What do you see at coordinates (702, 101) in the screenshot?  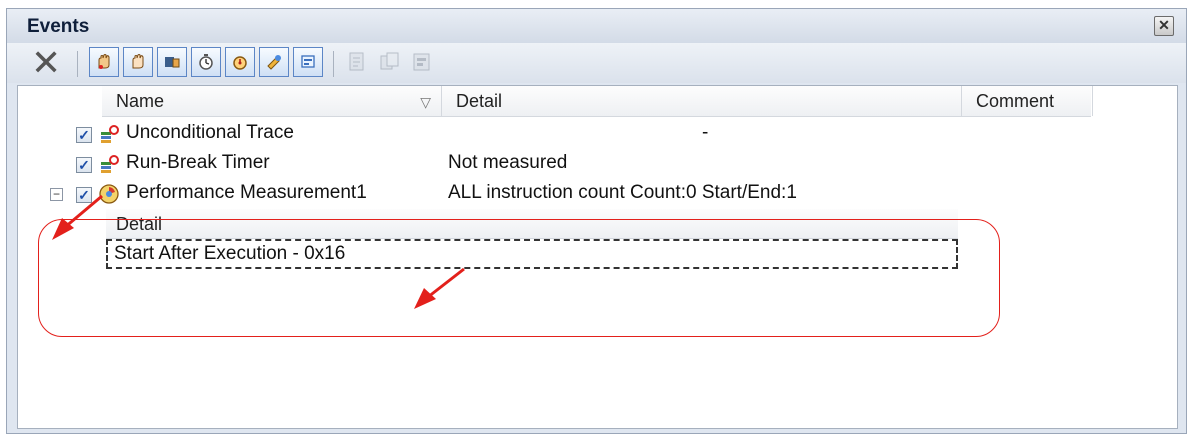 I see `column-header-detail: Detail` at bounding box center [702, 101].